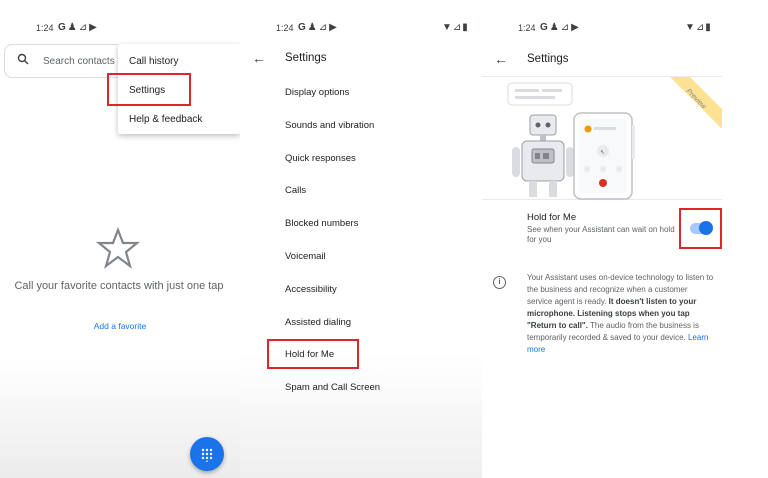 The height and width of the screenshot is (478, 768). What do you see at coordinates (149, 89) in the screenshot?
I see `settings-highlight-box` at bounding box center [149, 89].